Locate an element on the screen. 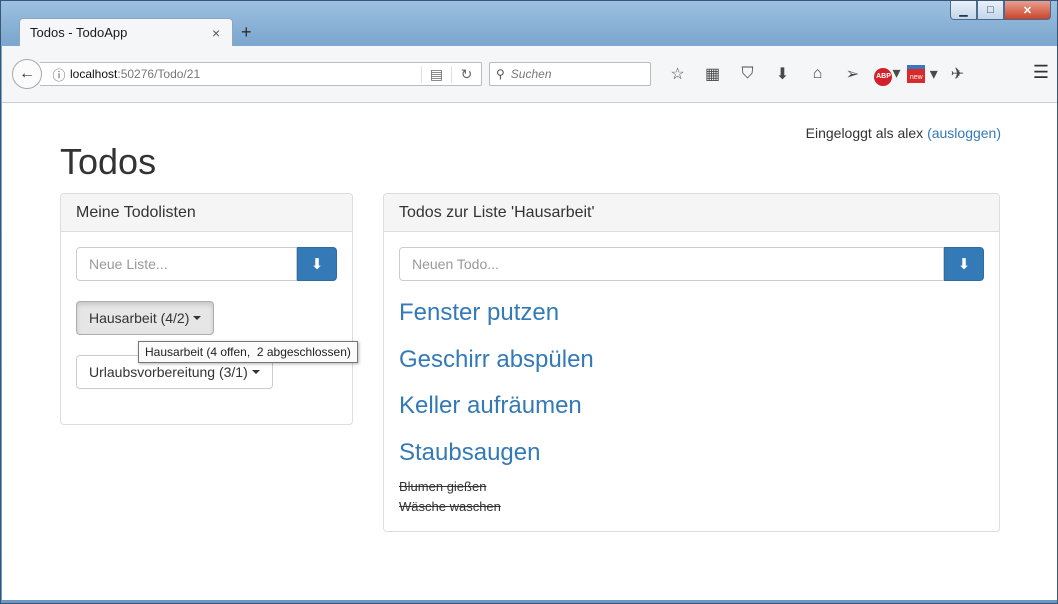  panel-heading: Todos zur Liste 'Hausarbeit' is located at coordinates (691, 213).